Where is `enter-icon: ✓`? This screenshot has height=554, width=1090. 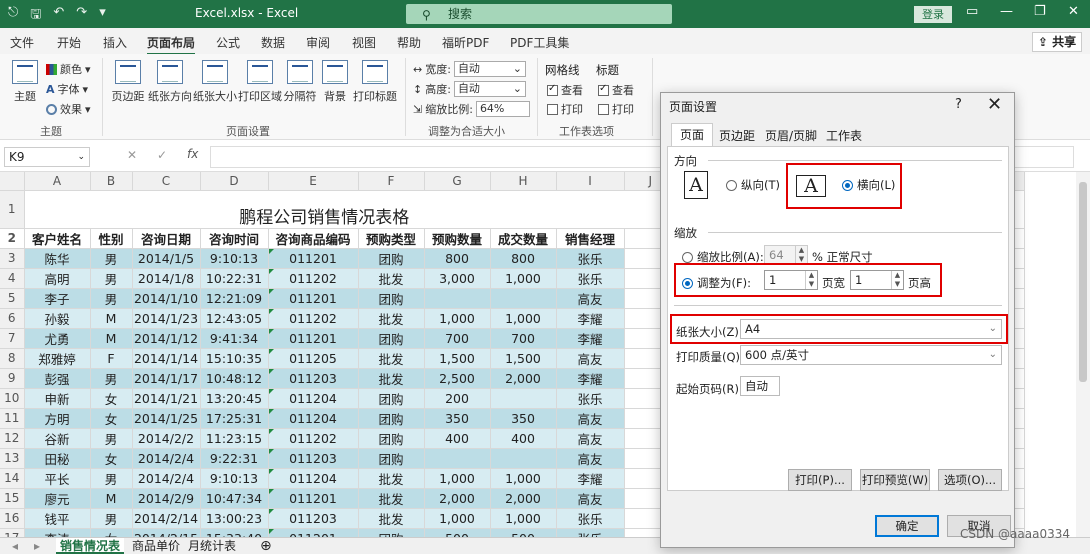 enter-icon: ✓ is located at coordinates (162, 155).